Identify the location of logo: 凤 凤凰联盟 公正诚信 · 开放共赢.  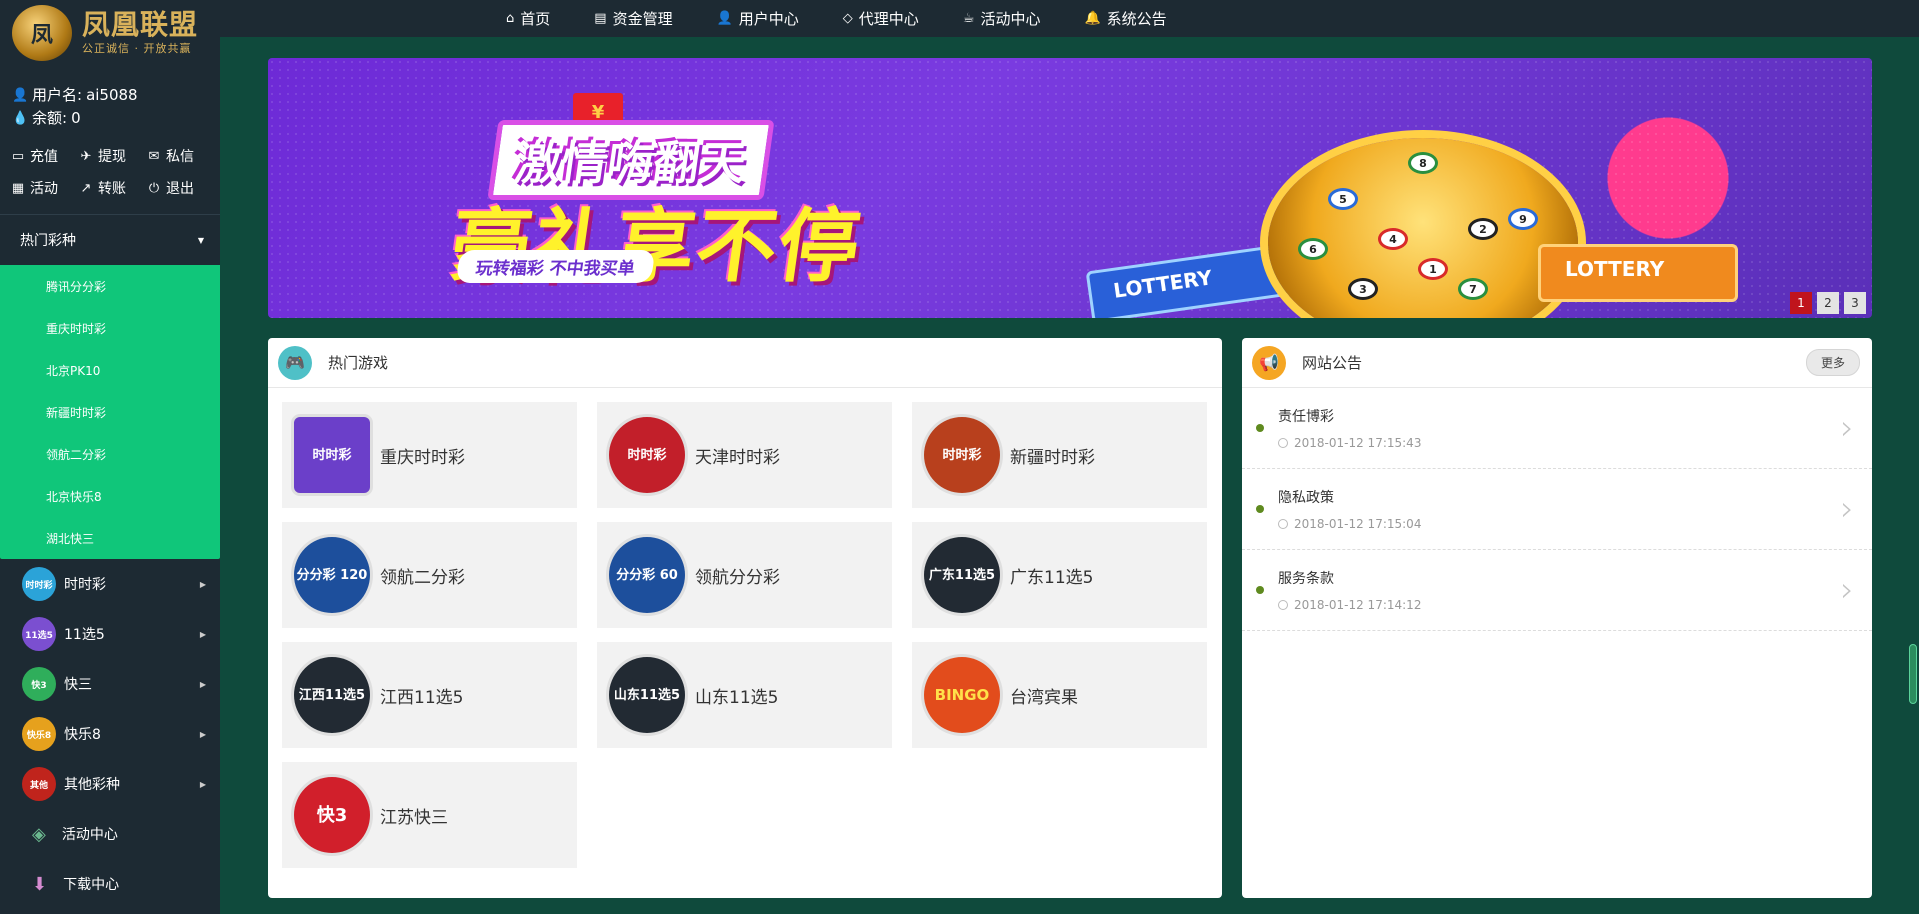
(110, 33).